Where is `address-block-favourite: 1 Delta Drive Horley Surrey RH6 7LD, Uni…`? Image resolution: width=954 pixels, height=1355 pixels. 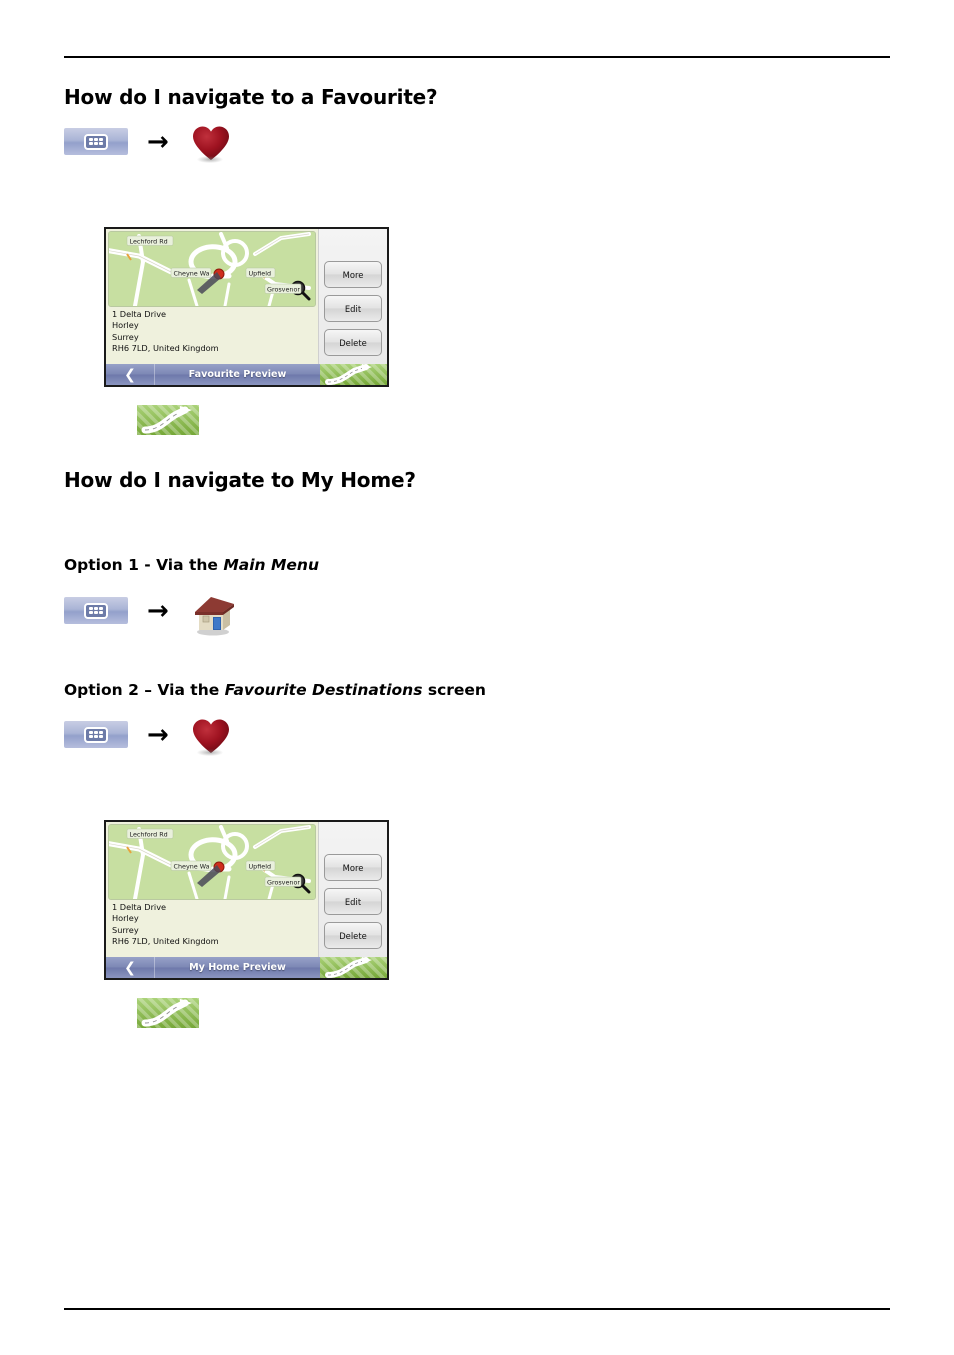 address-block-favourite: 1 Delta Drive Horley Surrey RH6 7LD, Uni… is located at coordinates (214, 332).